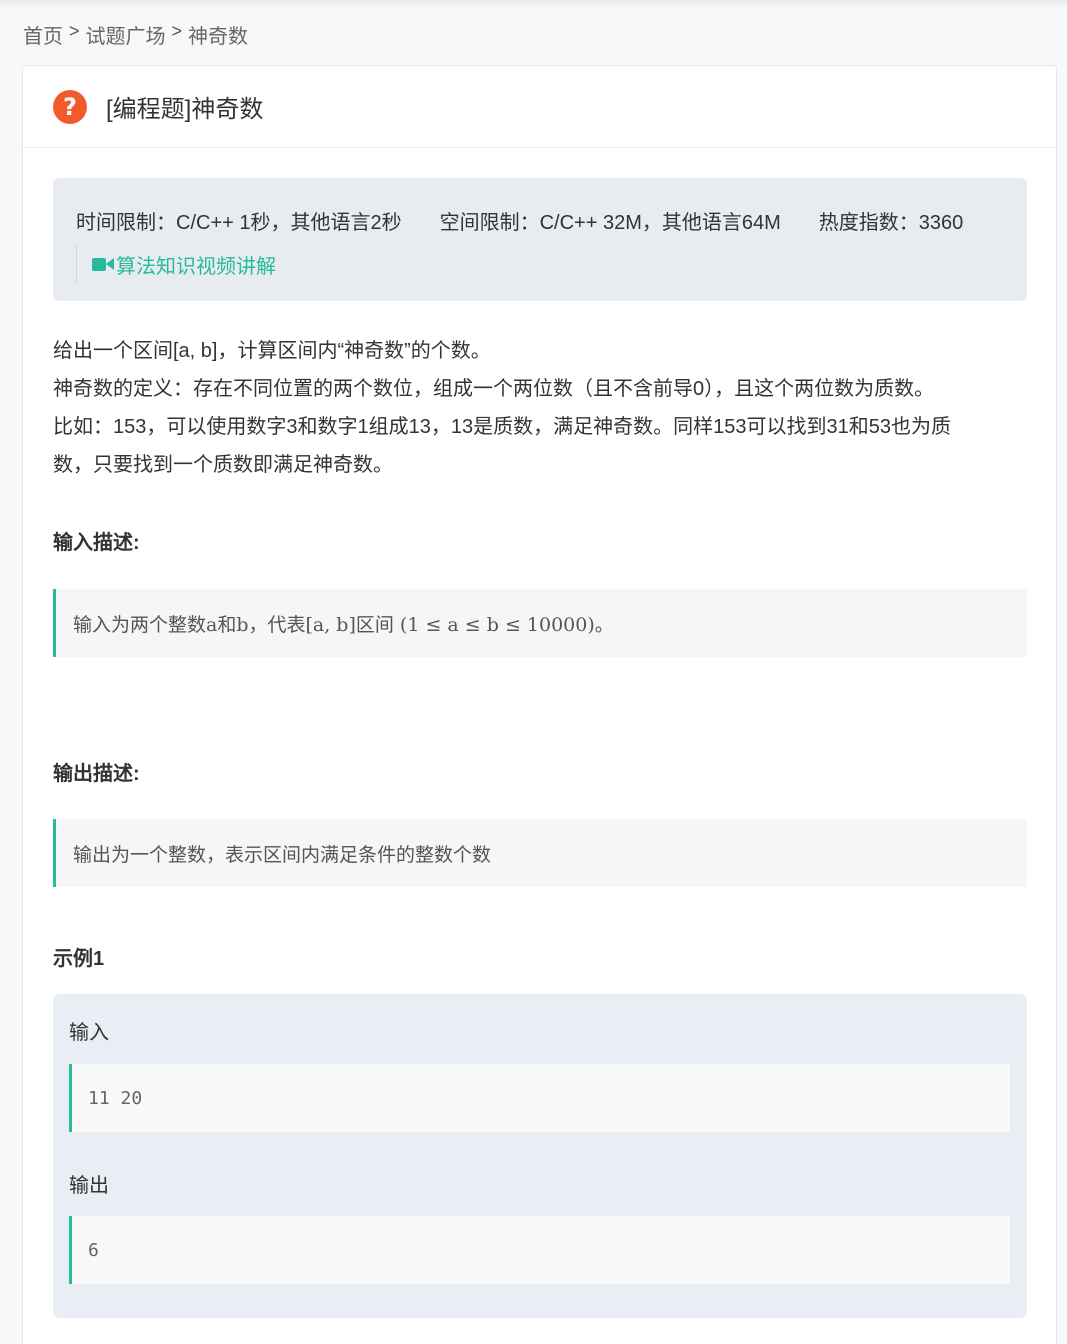 The image size is (1067, 1344). What do you see at coordinates (223, 465) in the screenshot?
I see `description-line: 数，只要找到一个质数即满足神奇数。` at bounding box center [223, 465].